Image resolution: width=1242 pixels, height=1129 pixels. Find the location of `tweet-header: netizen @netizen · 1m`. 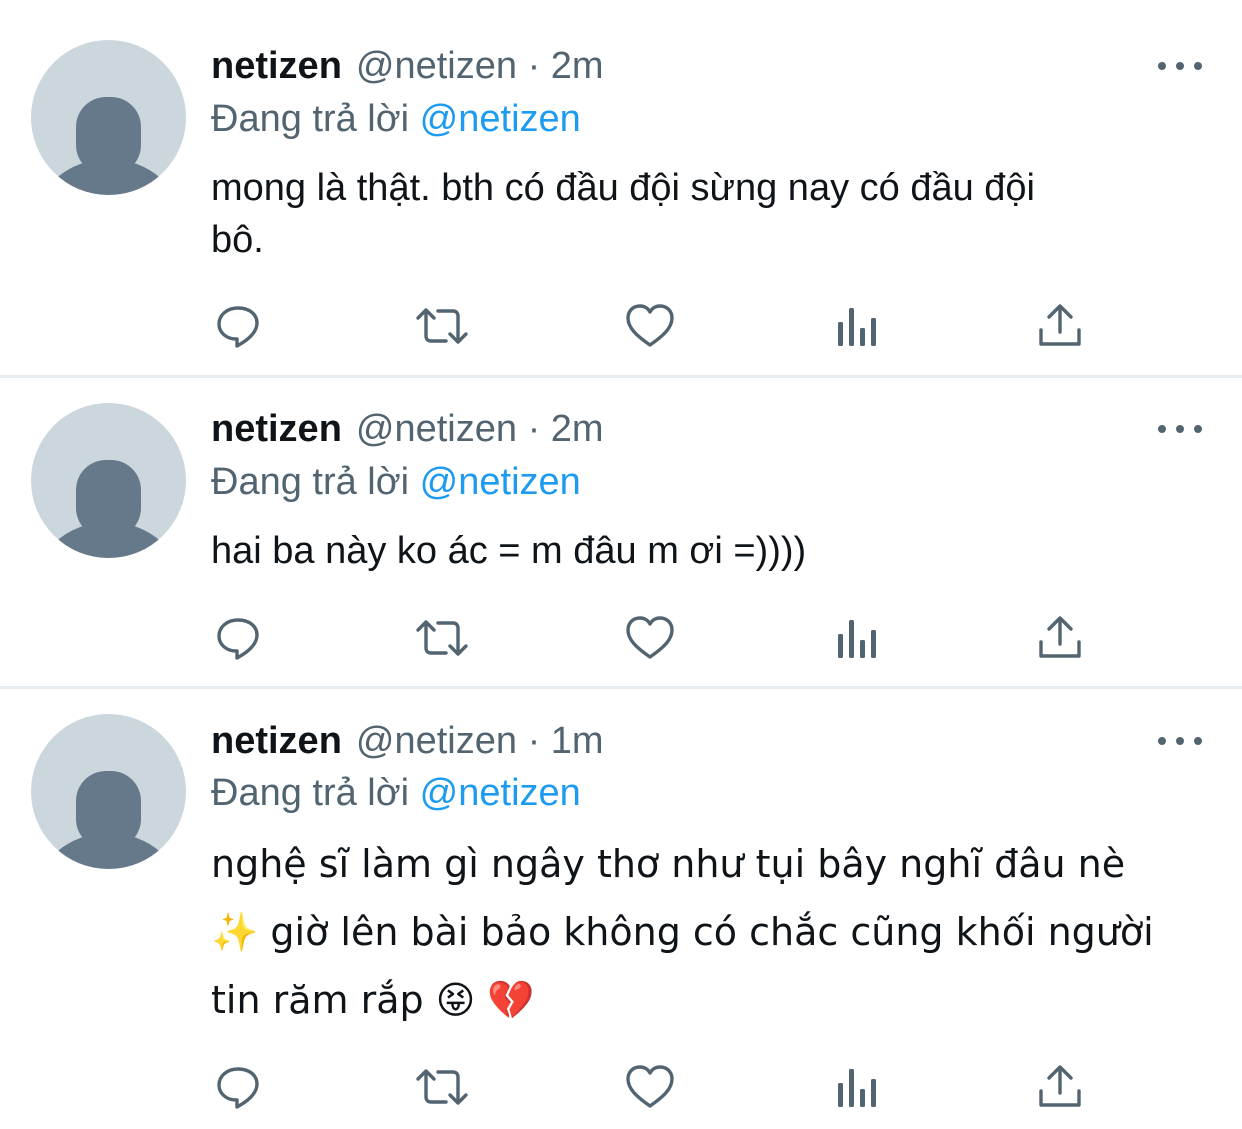

tweet-header: netizen @netizen · 1m is located at coordinates (407, 741).